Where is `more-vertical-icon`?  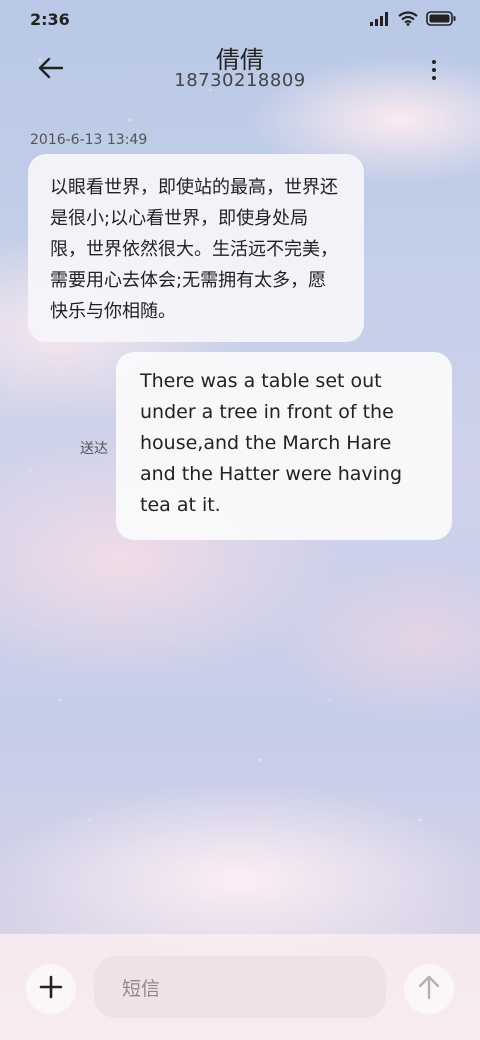
more-vertical-icon is located at coordinates (434, 62).